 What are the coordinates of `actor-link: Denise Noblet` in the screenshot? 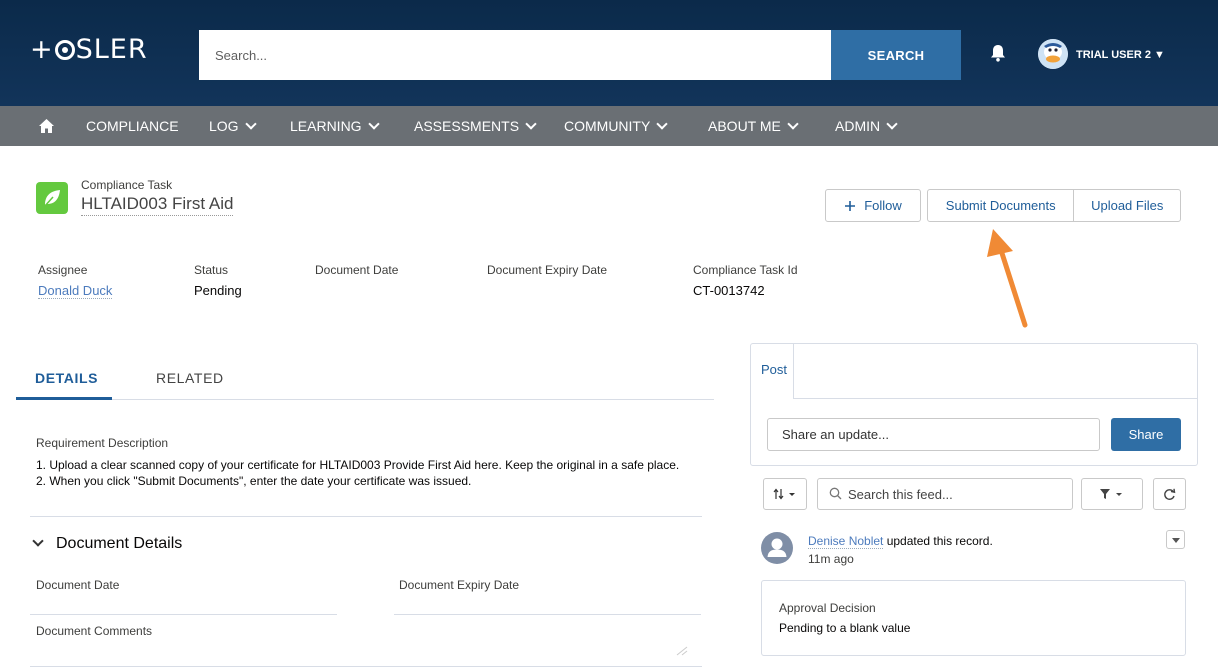 It's located at (846, 541).